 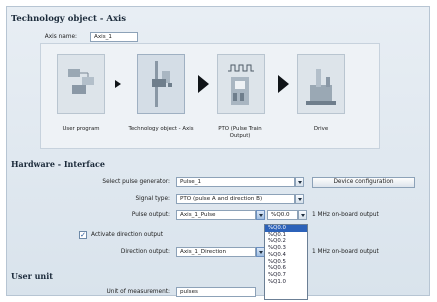 I want to click on pulse-output-address-dropdown-button, so click(x=302, y=215).